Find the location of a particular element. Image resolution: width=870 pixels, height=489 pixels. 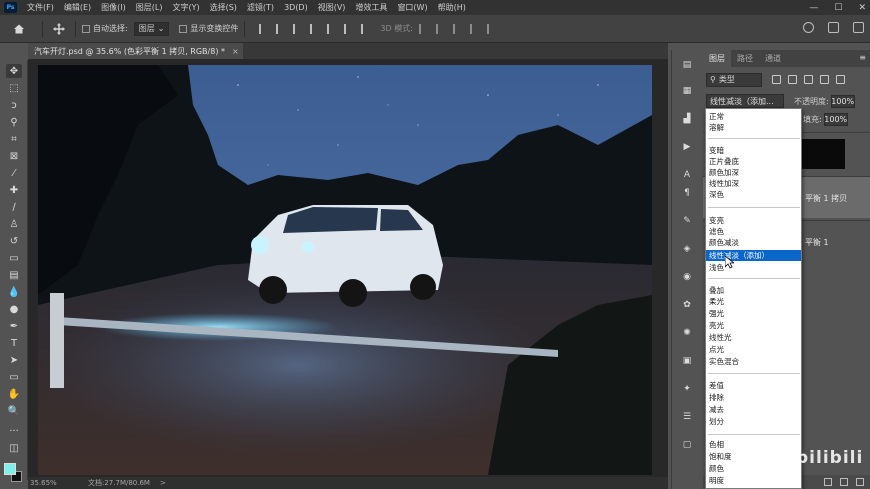

3d-rotate-icon is located at coordinates (423, 28).